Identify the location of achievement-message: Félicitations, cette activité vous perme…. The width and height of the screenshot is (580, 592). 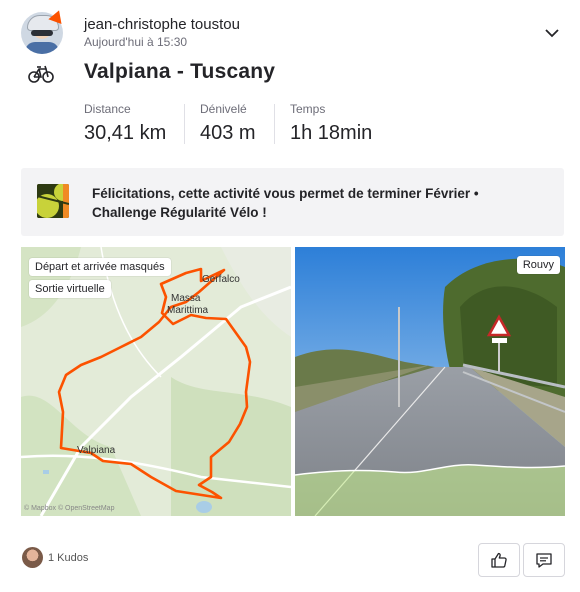
(285, 203).